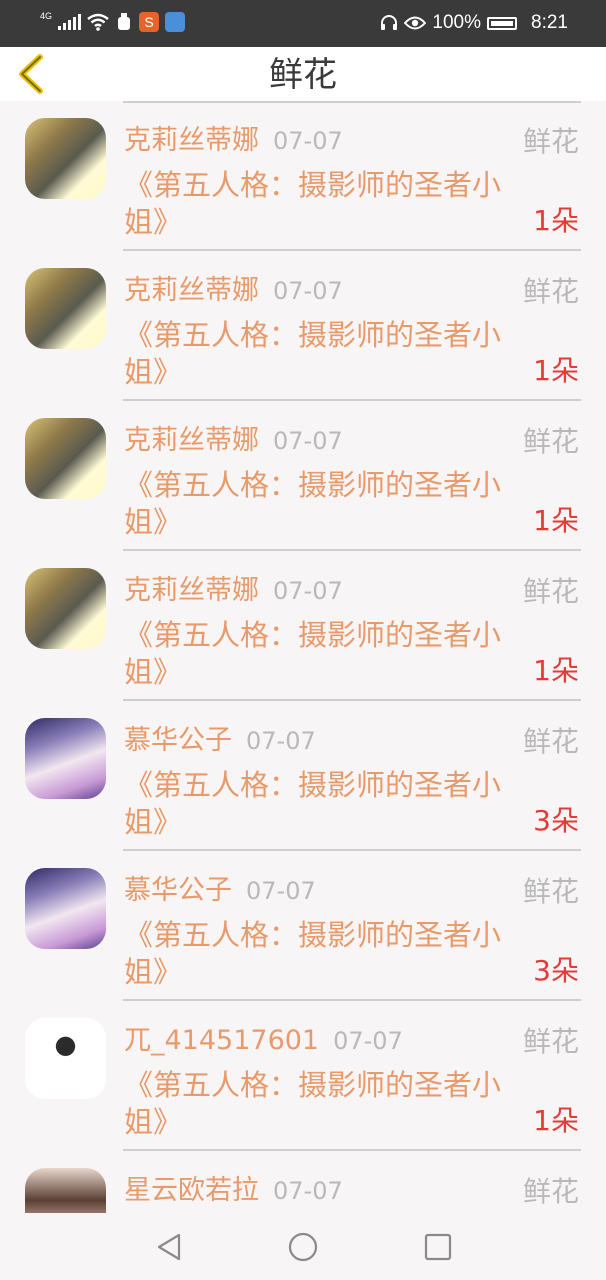 This screenshot has width=606, height=1280. Describe the element at coordinates (549, 22) in the screenshot. I see `clock: 8:21` at that location.